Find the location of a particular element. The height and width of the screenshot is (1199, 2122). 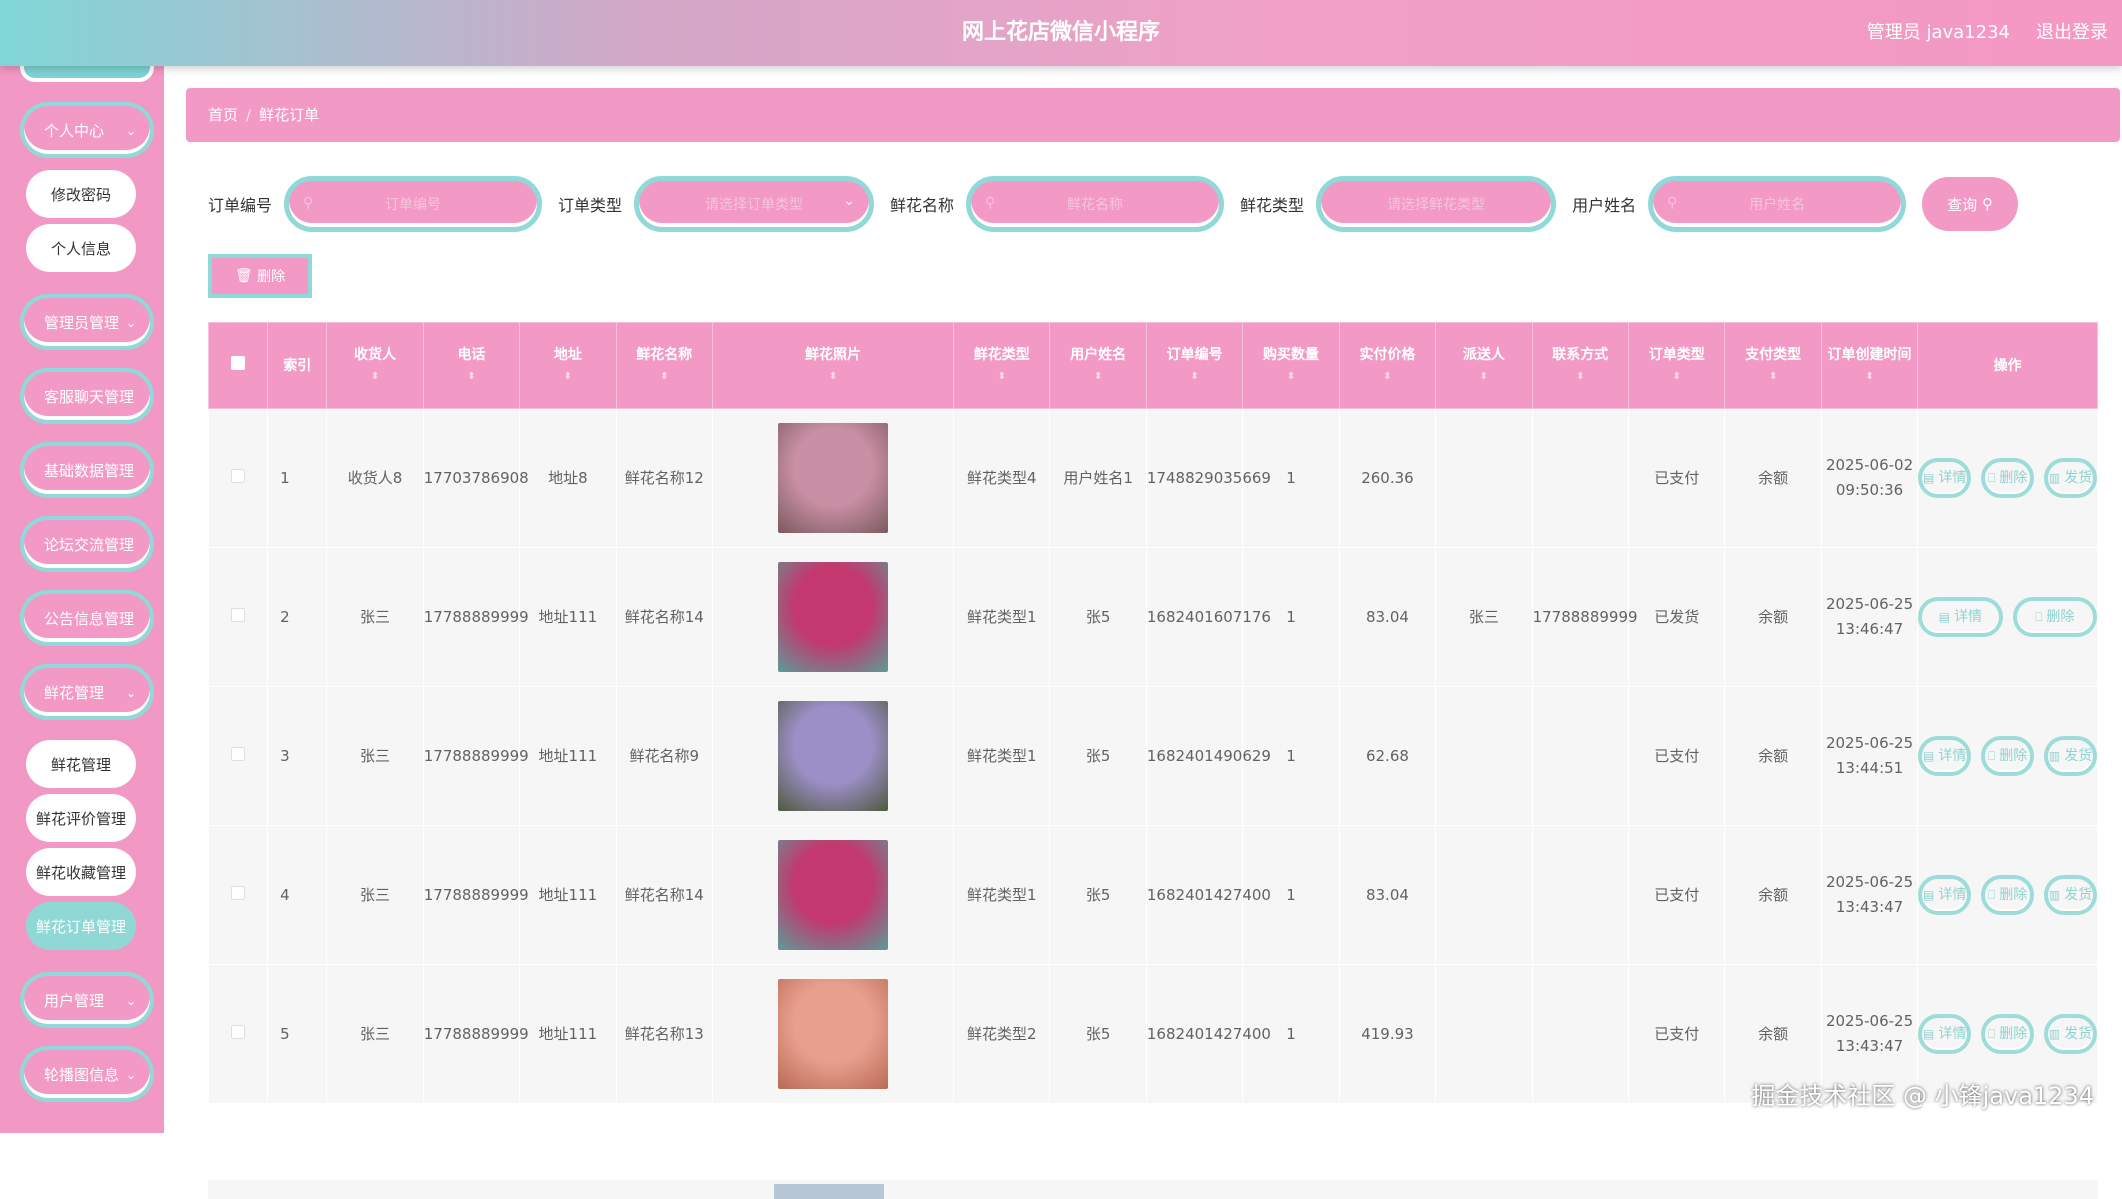

search-icon: ⚲ is located at coordinates (1987, 204).